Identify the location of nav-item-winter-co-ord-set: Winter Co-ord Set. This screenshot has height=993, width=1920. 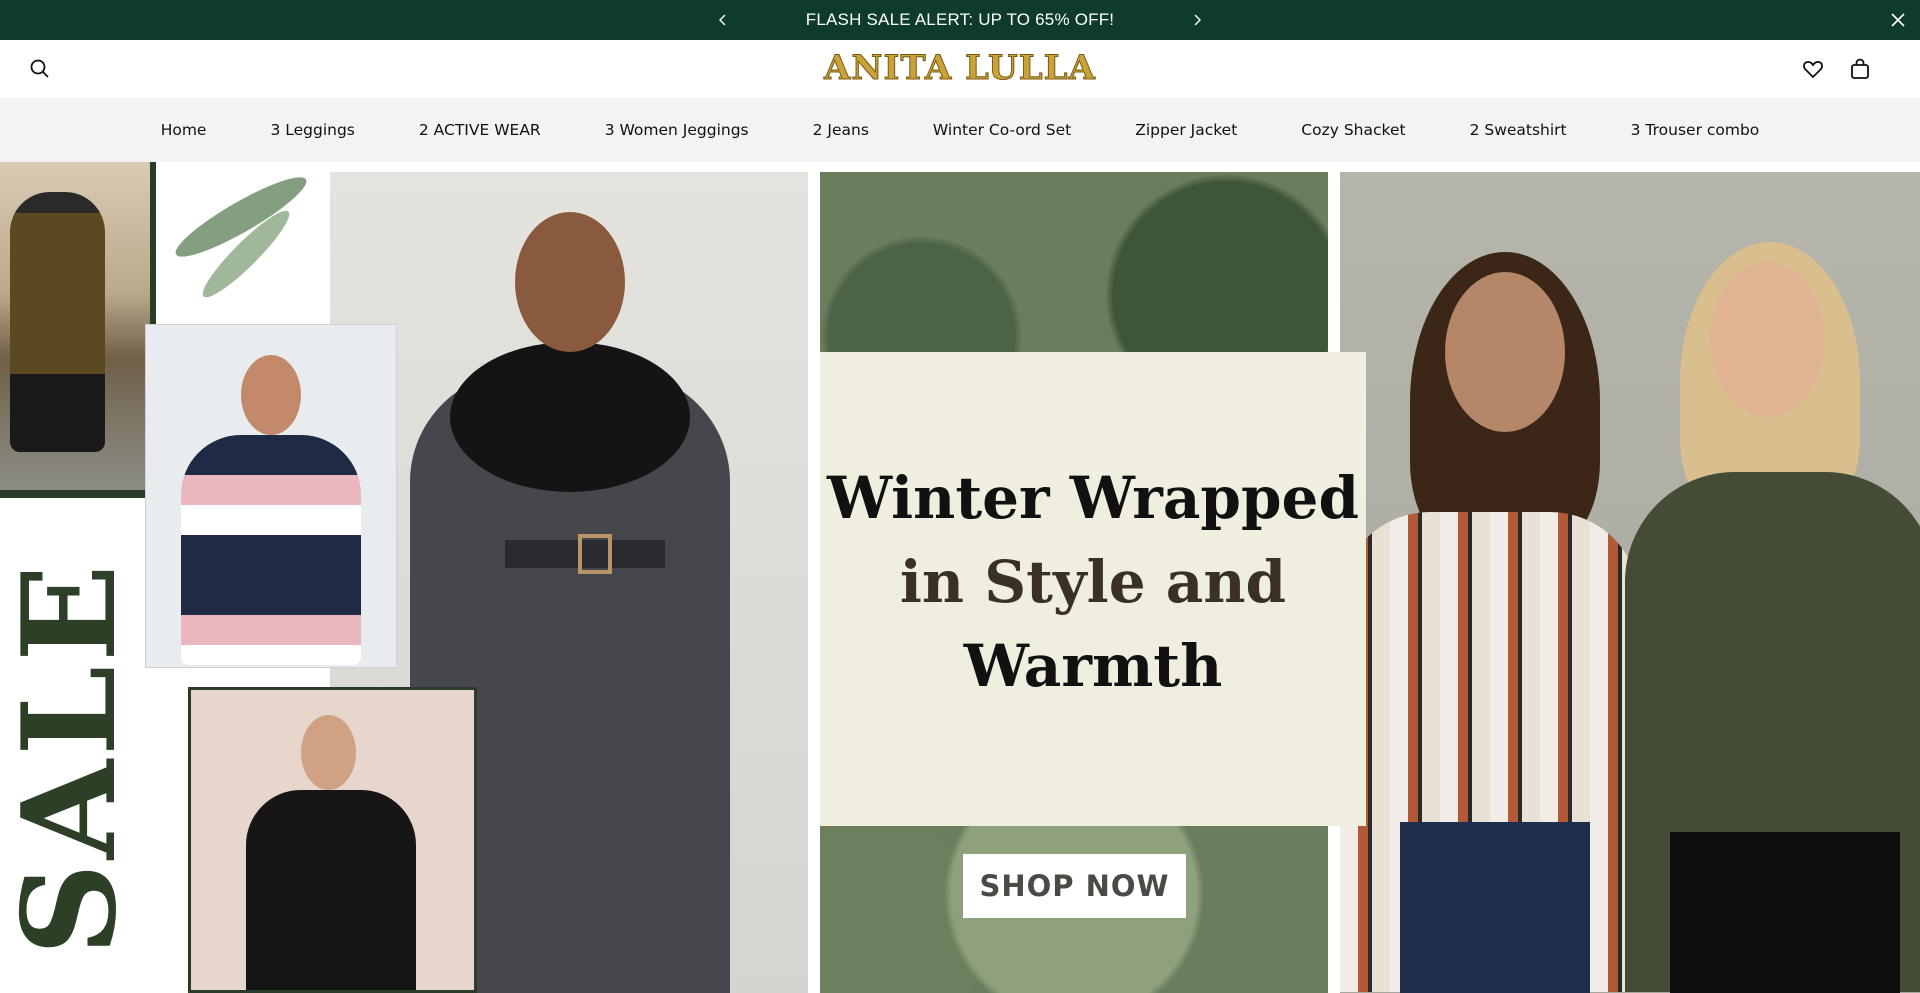
(1002, 130).